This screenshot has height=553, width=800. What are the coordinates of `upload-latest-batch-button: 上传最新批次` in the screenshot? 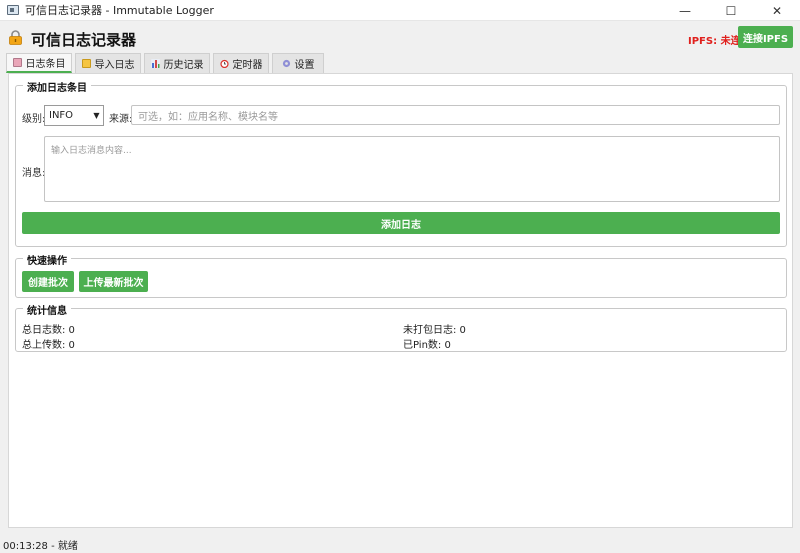 It's located at (113, 281).